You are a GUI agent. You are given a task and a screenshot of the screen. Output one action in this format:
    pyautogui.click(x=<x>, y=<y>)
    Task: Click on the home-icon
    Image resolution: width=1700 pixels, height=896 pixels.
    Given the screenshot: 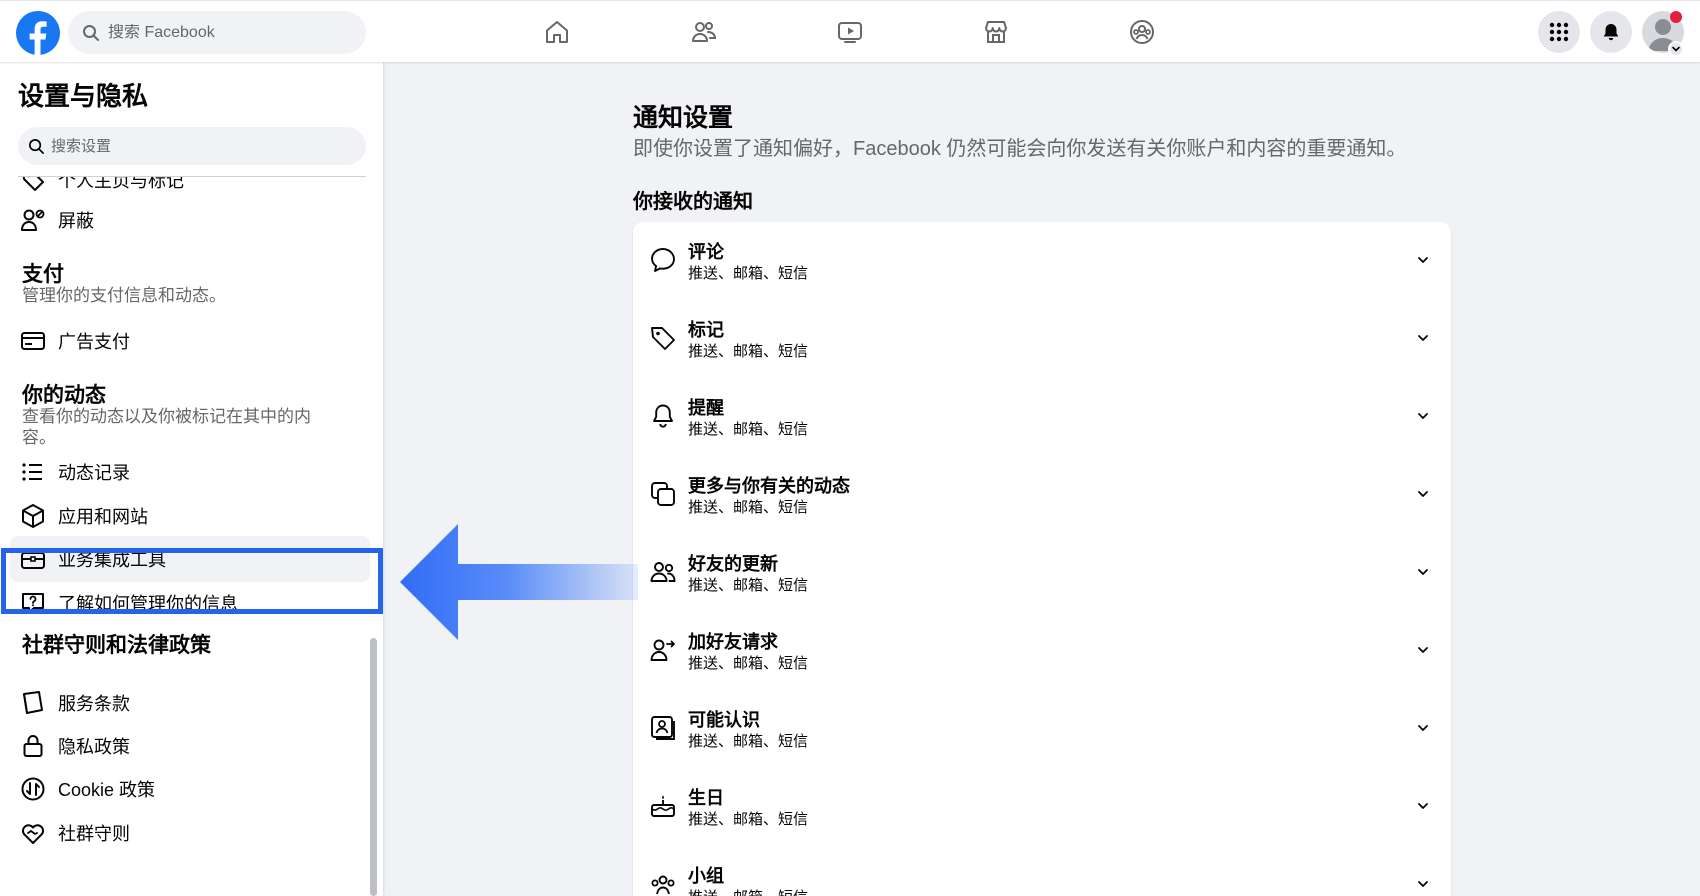 What is the action you would take?
    pyautogui.click(x=557, y=32)
    